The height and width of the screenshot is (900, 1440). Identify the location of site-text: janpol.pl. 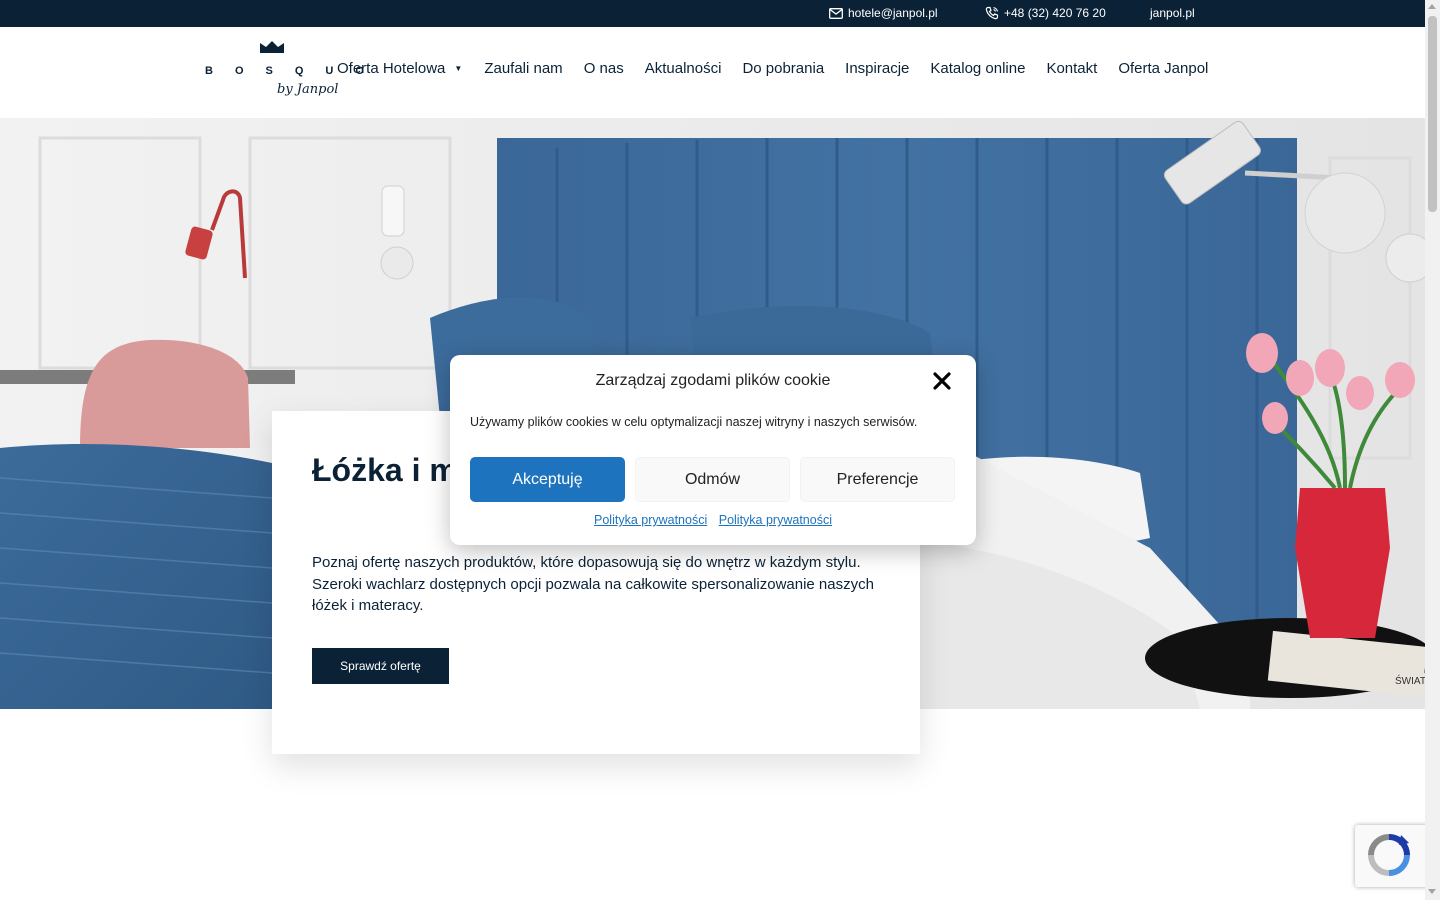
(1172, 13).